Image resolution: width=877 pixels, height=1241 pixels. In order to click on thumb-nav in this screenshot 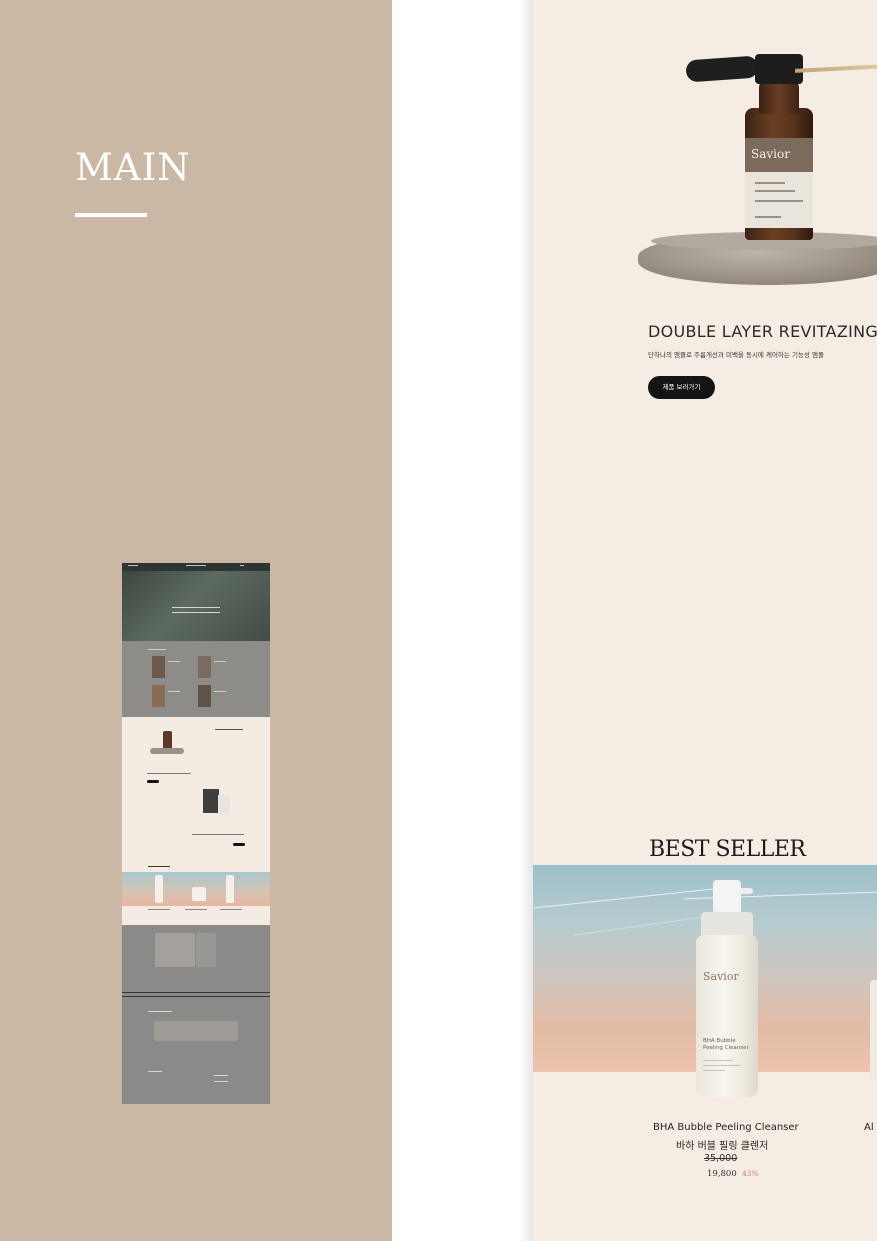, I will do `click(196, 567)`.